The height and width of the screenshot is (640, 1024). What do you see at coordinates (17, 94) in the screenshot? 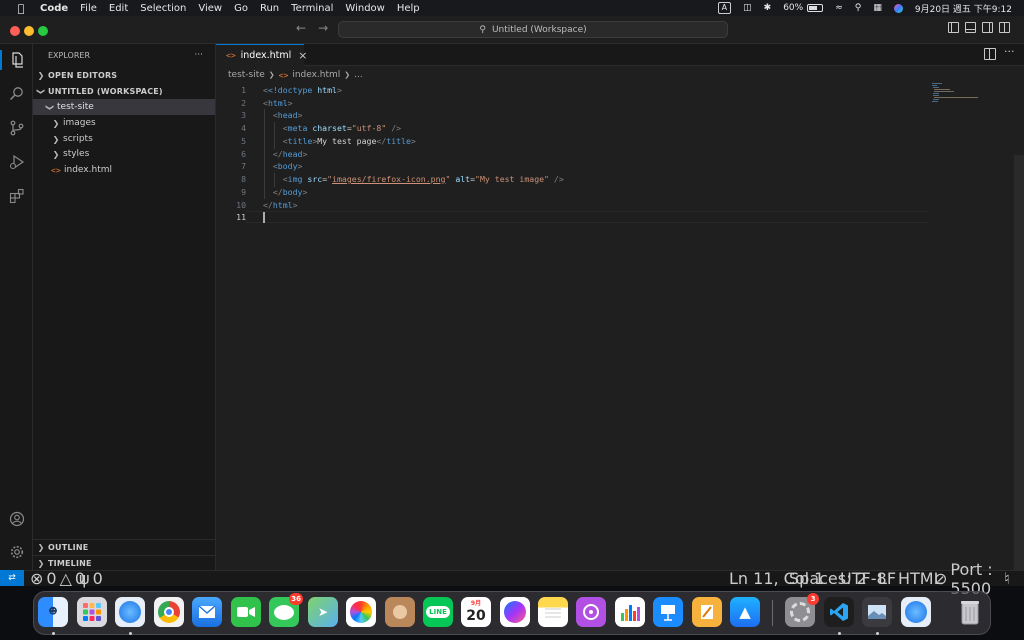
I see `search-icon` at bounding box center [17, 94].